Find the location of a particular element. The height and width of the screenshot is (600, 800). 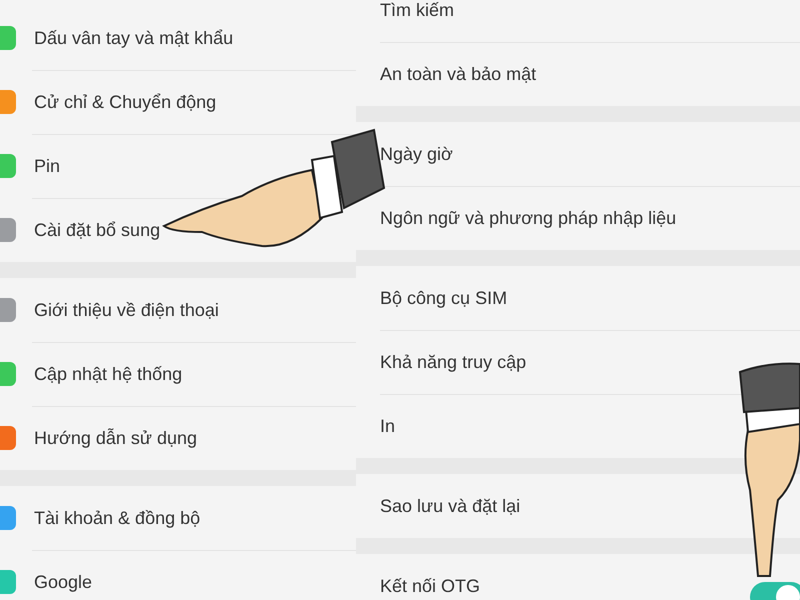

settings-item: Sao lưu và đặt lại is located at coordinates (450, 506).